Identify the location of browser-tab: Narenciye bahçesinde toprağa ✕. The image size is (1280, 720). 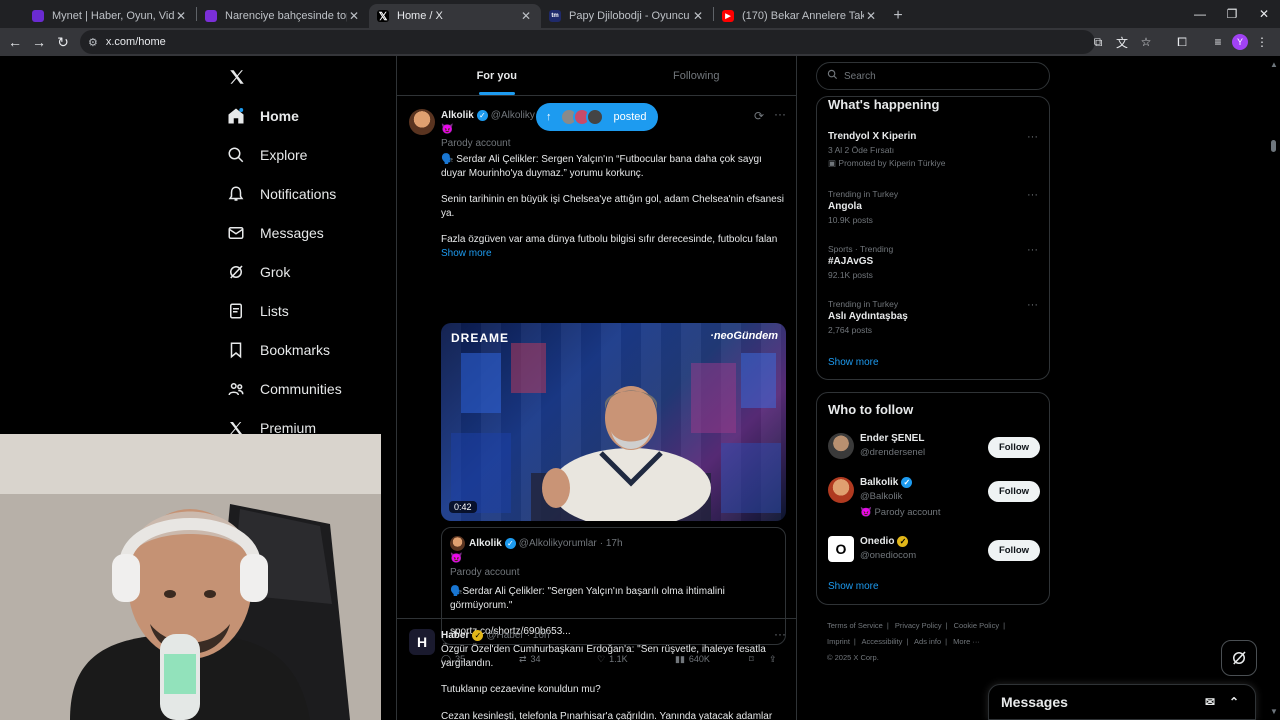
(283, 16).